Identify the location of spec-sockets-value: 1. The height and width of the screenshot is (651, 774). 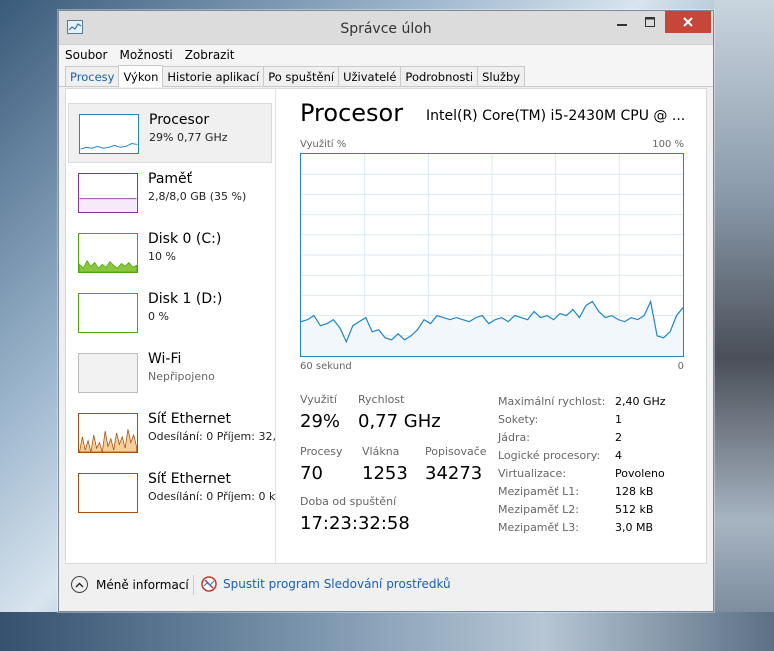
(618, 419).